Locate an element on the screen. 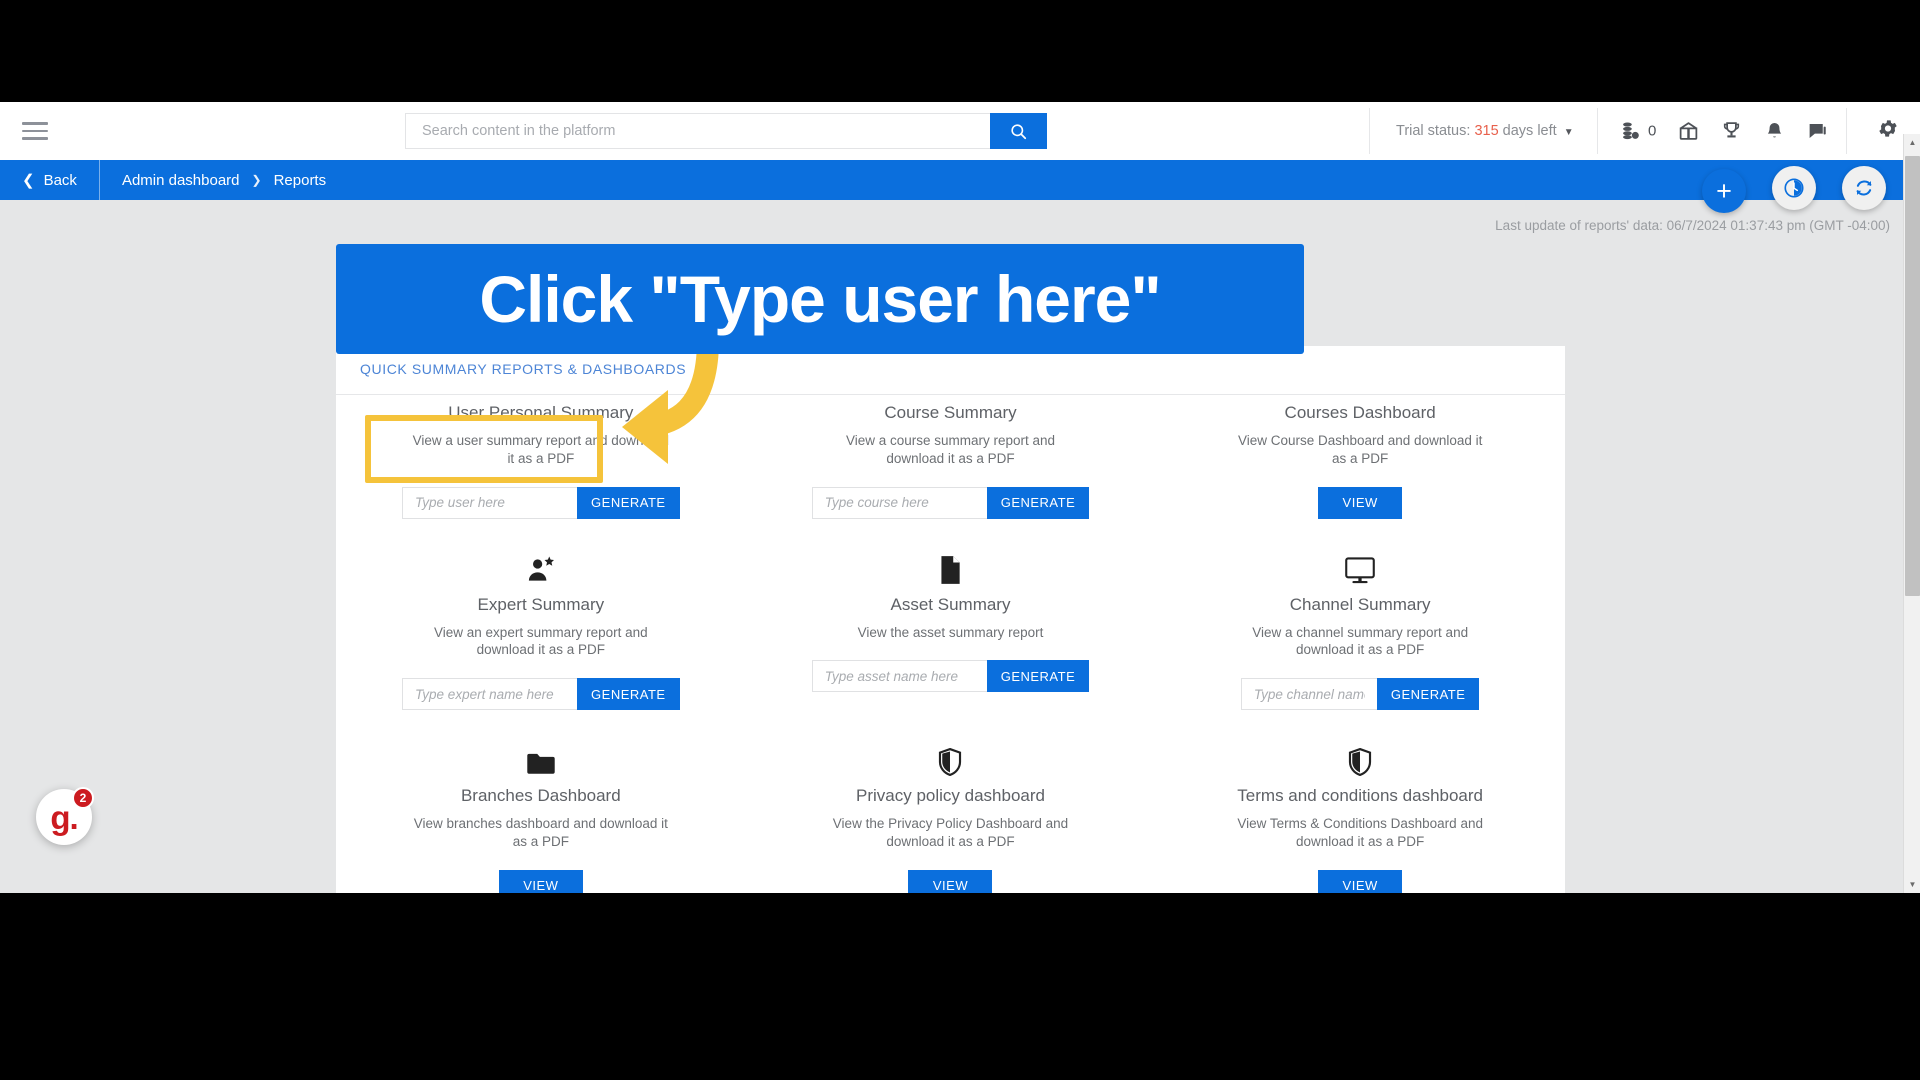 This screenshot has width=1920, height=1080. breadcrumb-bar: ❮ Back Admin dashboard ❯ Reports is located at coordinates (960, 180).